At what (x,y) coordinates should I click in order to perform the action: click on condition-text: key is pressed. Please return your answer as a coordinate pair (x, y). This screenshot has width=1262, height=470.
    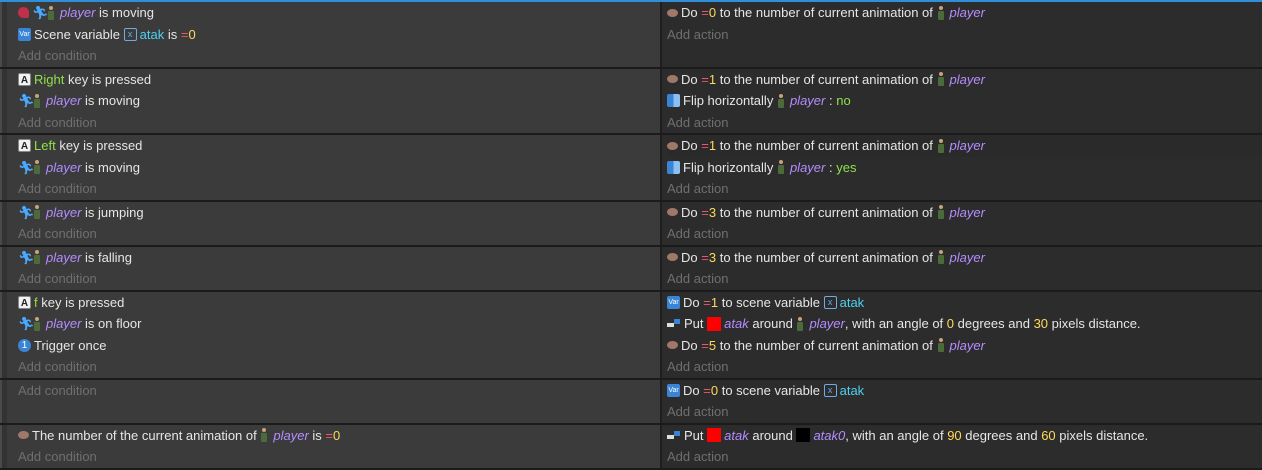
    Looking at the image, I should click on (83, 302).